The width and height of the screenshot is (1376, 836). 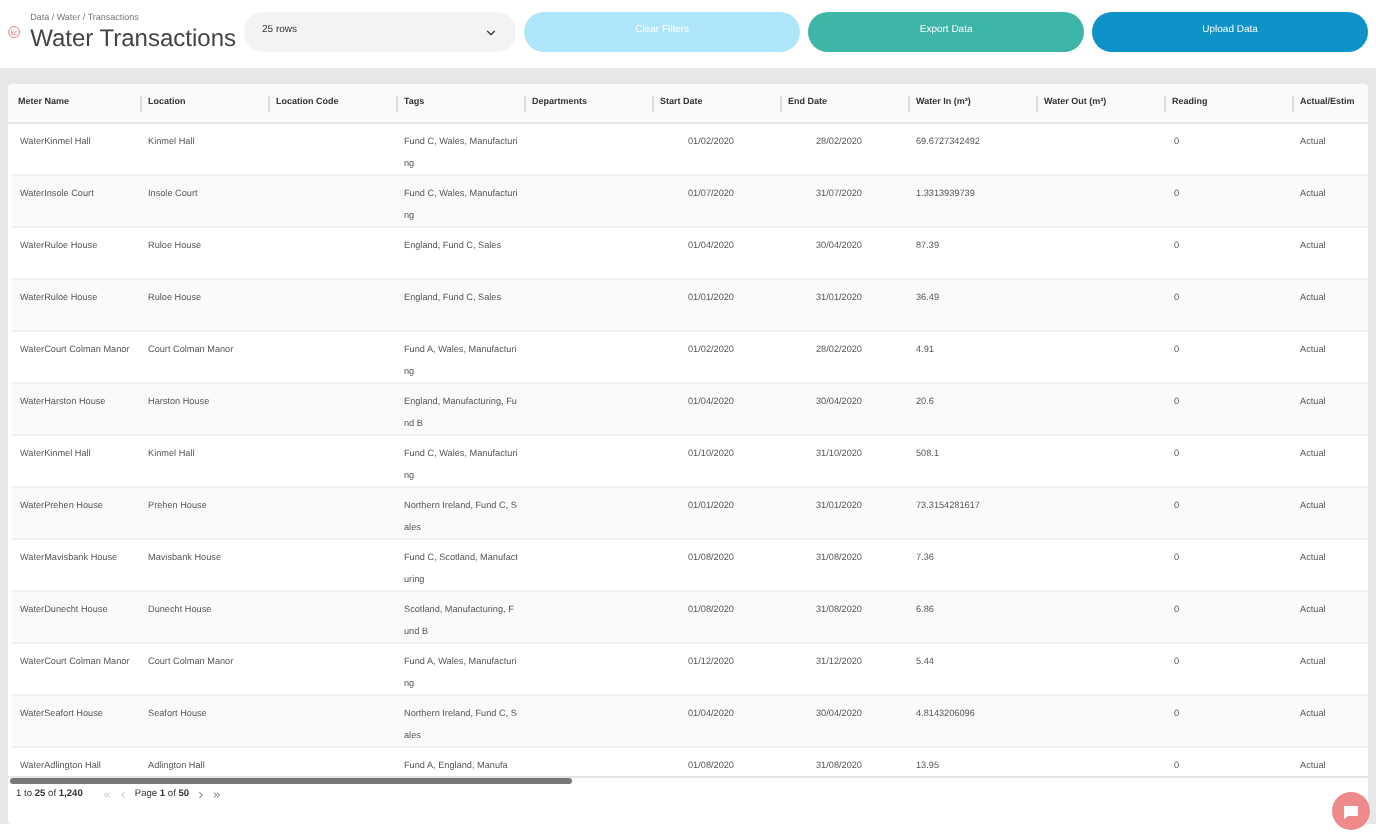 I want to click on last-page-icon, so click(x=216, y=795).